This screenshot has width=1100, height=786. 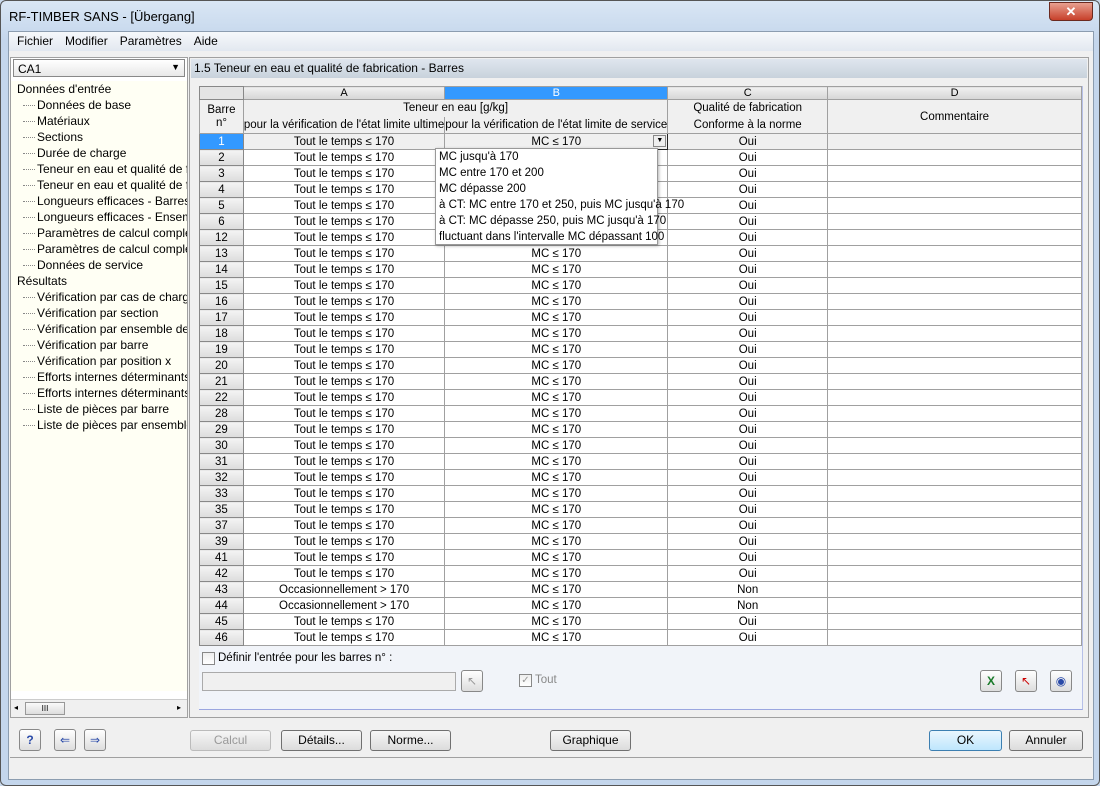 I want to click on table-row: 41 Tout le temps ≤ 170 MC ≤ 170 Oui, so click(x=640, y=557).